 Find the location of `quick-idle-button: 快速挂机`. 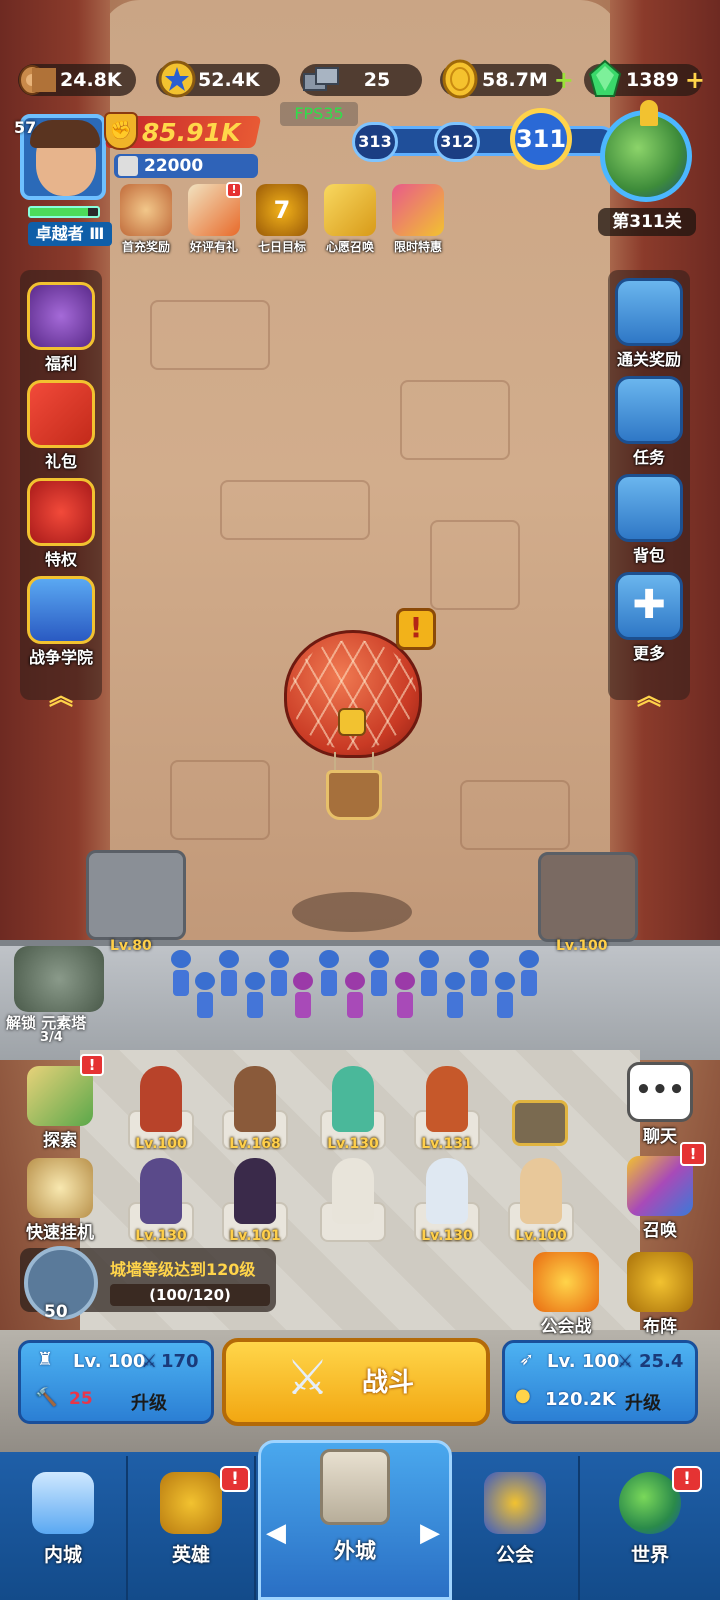

quick-idle-button: 快速挂机 is located at coordinates (60, 1200).